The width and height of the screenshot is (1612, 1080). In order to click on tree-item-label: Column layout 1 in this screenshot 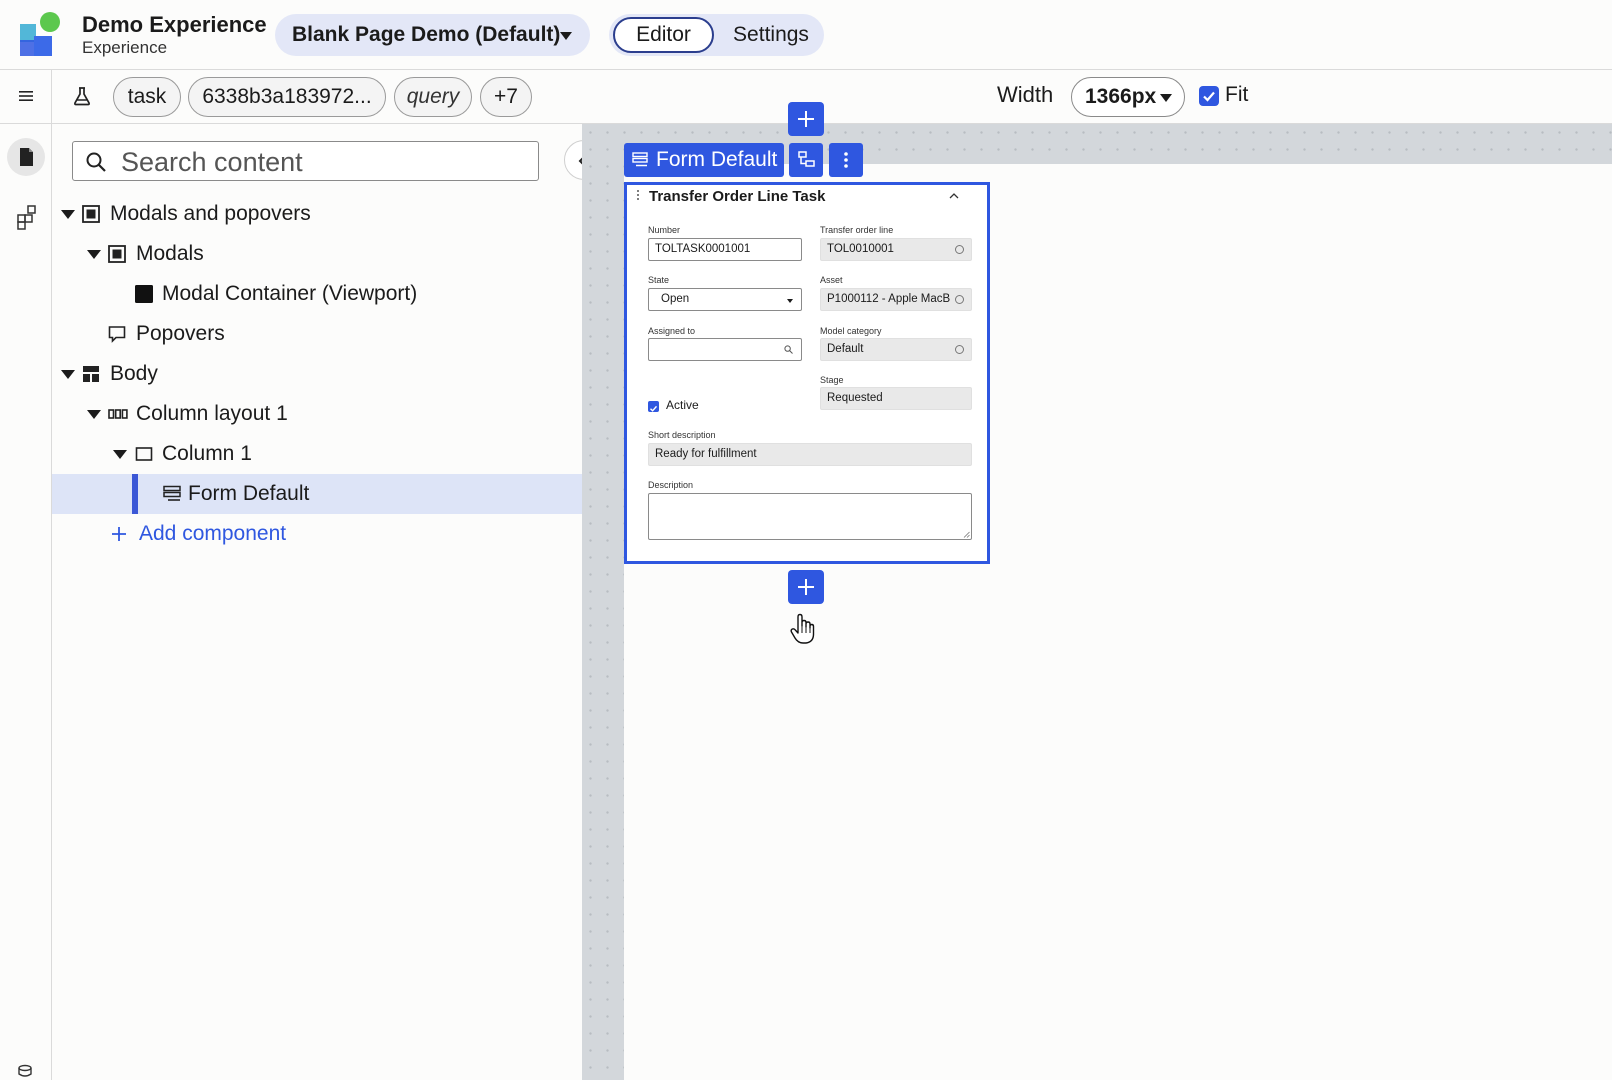, I will do `click(212, 413)`.